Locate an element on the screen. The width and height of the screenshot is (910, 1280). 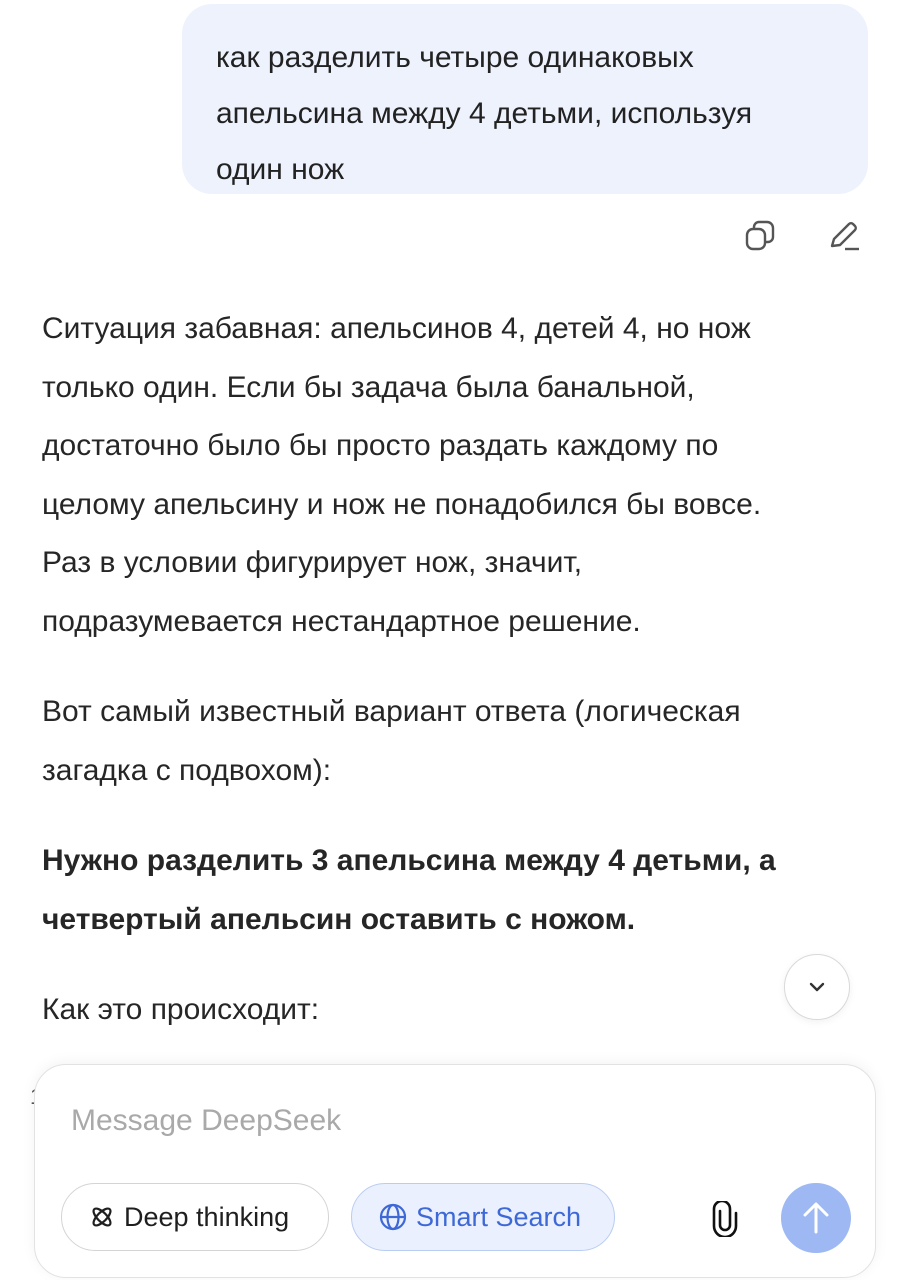
user-message-line: один нож is located at coordinates (280, 169).